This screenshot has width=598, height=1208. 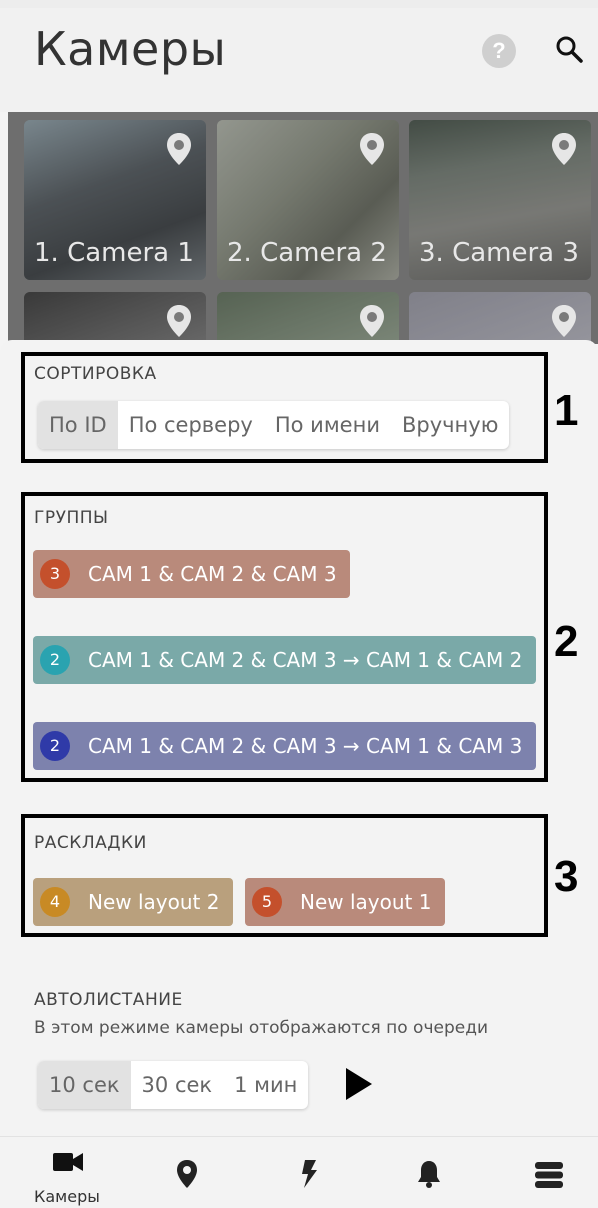 What do you see at coordinates (499, 51) in the screenshot?
I see `question-circle-icon: ?` at bounding box center [499, 51].